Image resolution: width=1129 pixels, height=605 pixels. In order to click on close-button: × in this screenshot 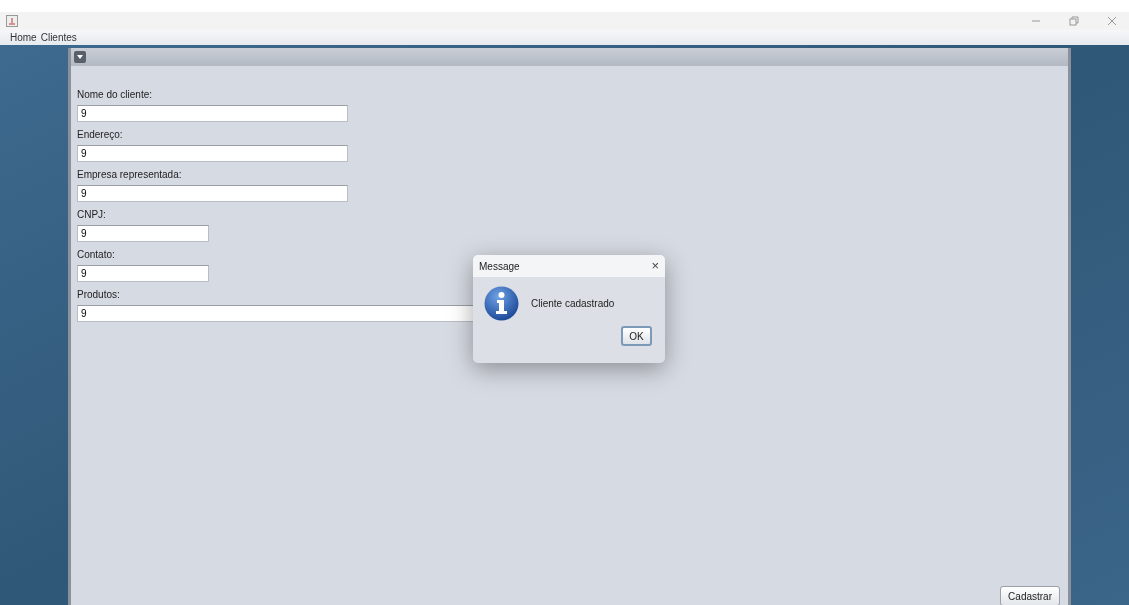, I will do `click(655, 266)`.